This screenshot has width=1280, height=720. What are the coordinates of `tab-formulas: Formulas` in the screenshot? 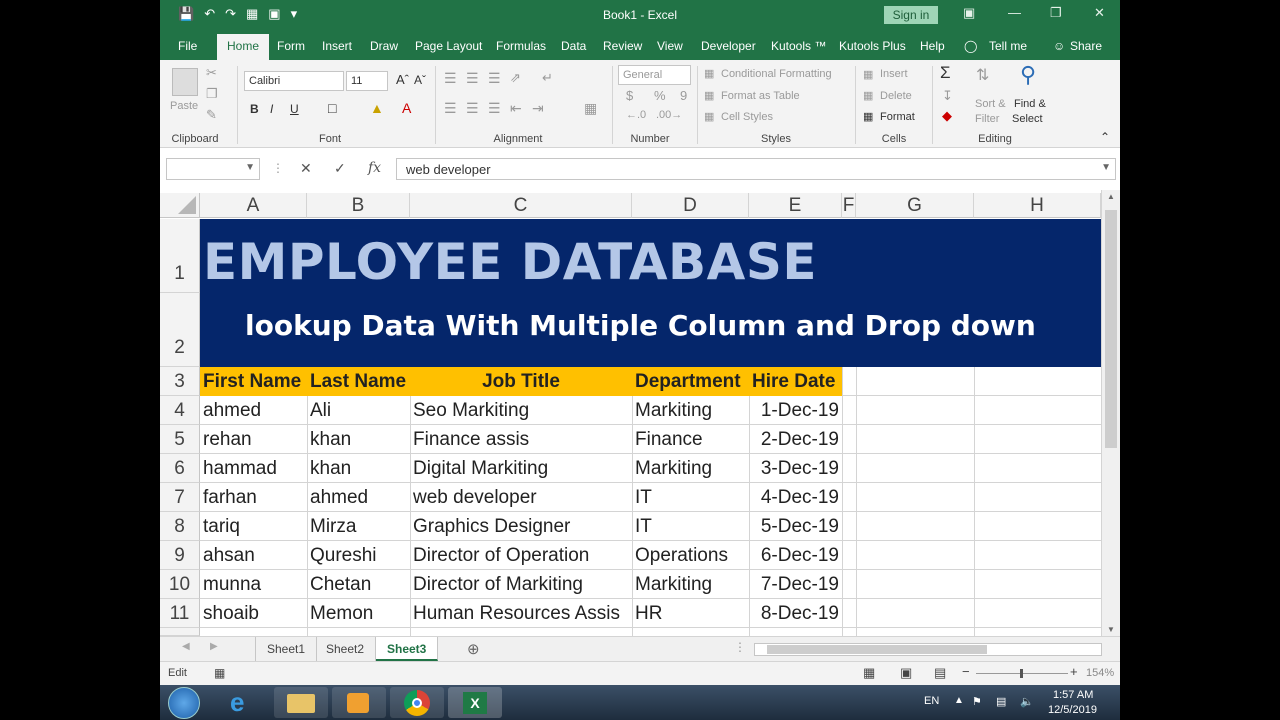 It's located at (521, 46).